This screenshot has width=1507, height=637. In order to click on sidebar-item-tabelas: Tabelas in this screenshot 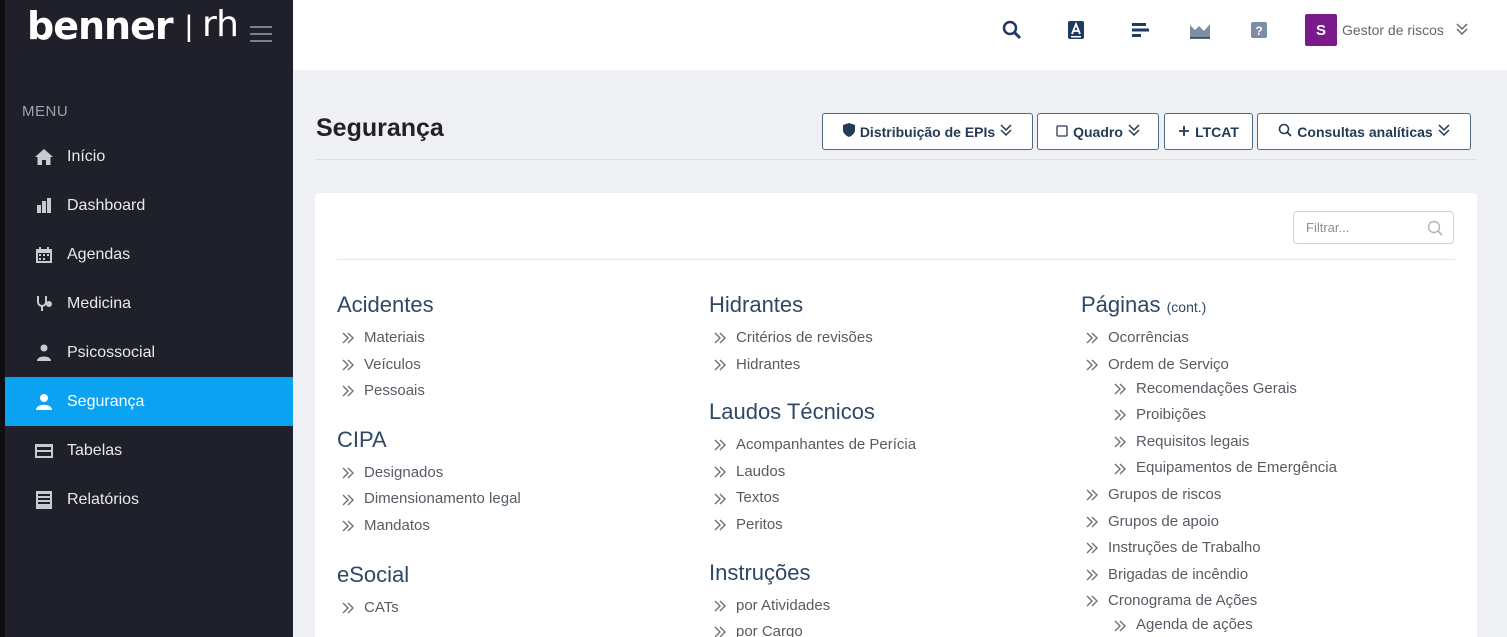, I will do `click(149, 450)`.